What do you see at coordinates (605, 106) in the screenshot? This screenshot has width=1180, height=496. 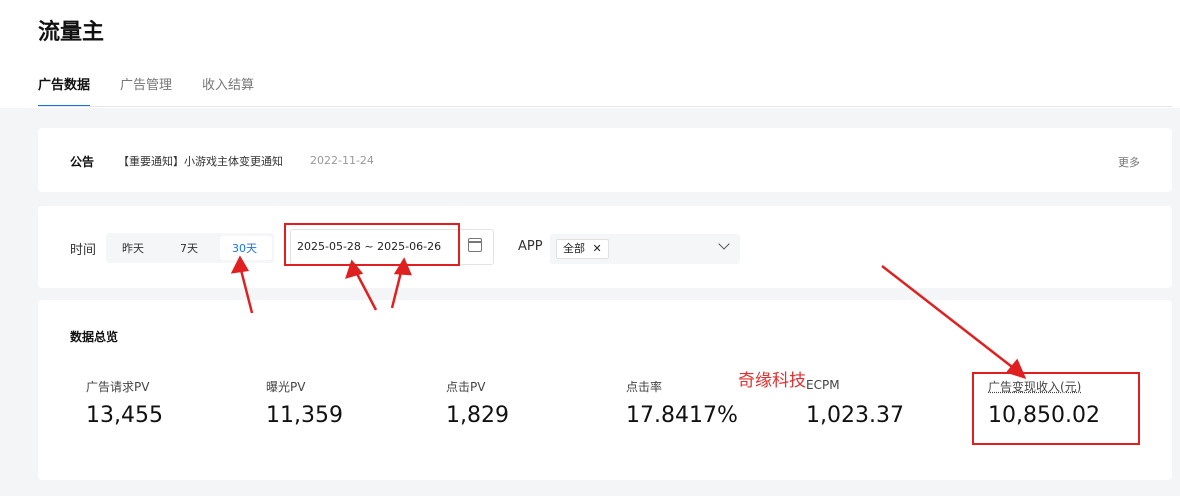 I see `tabs-divider` at bounding box center [605, 106].